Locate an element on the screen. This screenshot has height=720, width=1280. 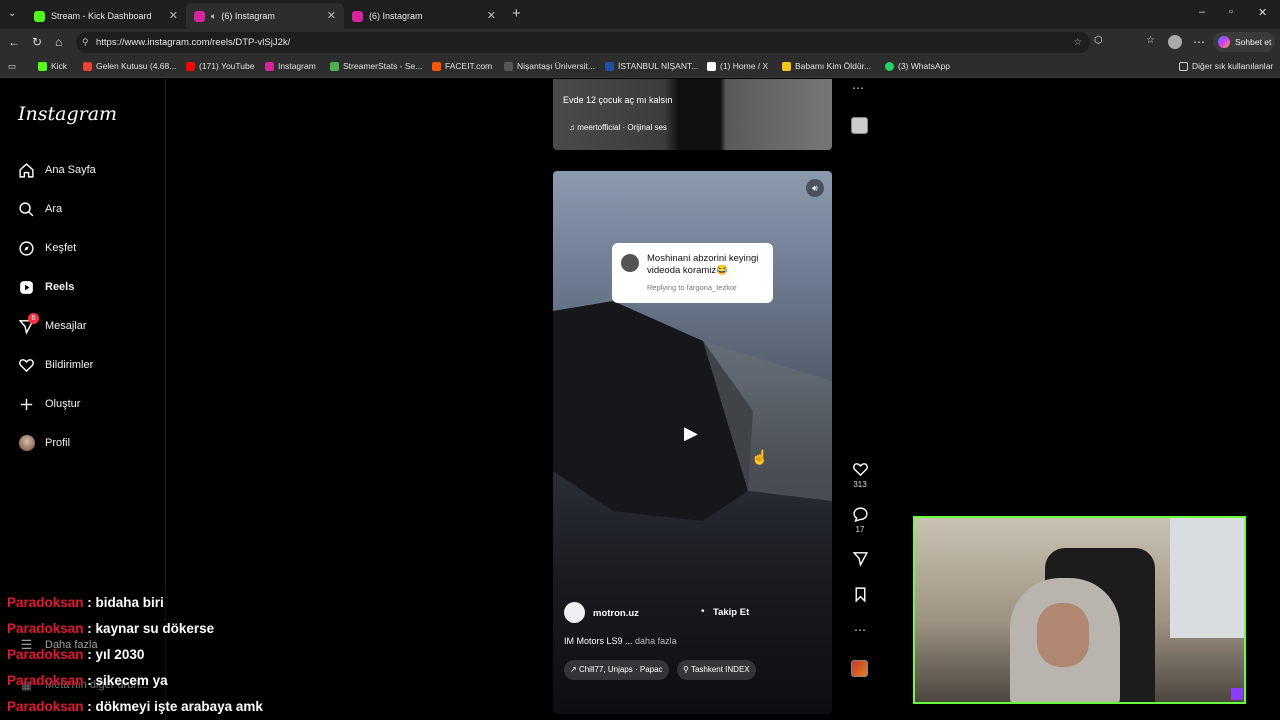
sidebar-item-search: Ara is located at coordinates (40, 209).